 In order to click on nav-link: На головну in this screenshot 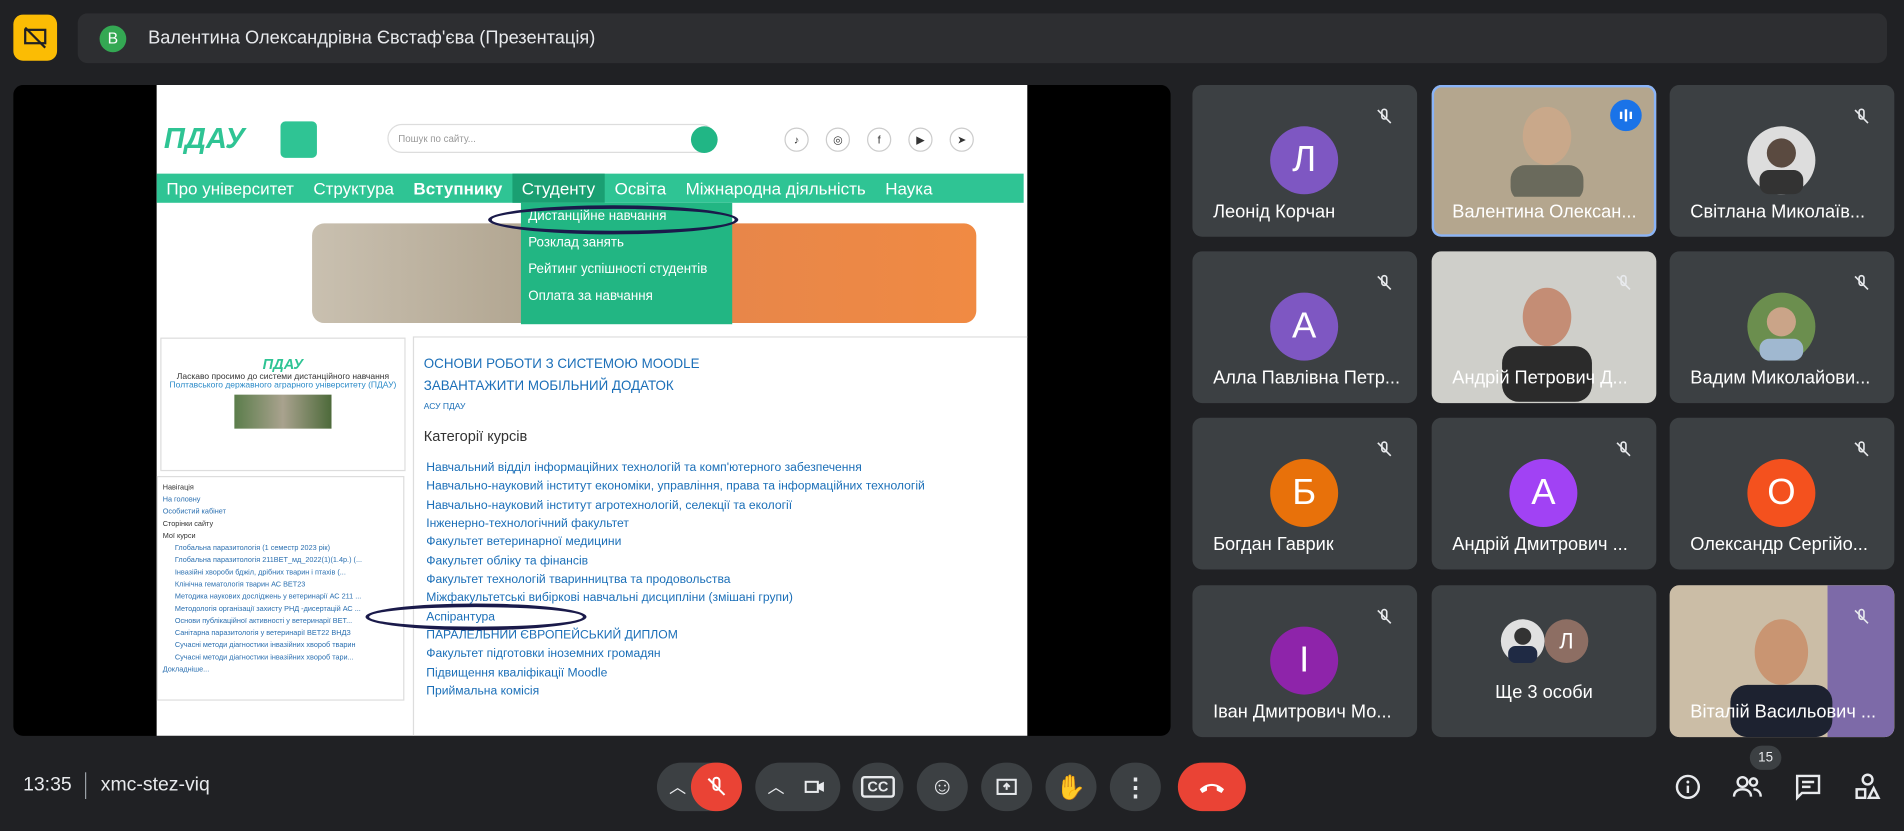, I will do `click(281, 500)`.